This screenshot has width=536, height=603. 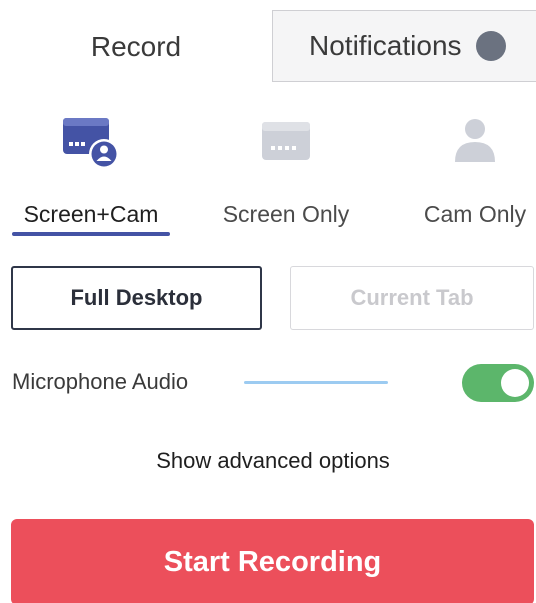 What do you see at coordinates (385, 45) in the screenshot?
I see `tab-notifications-label: Notifications` at bounding box center [385, 45].